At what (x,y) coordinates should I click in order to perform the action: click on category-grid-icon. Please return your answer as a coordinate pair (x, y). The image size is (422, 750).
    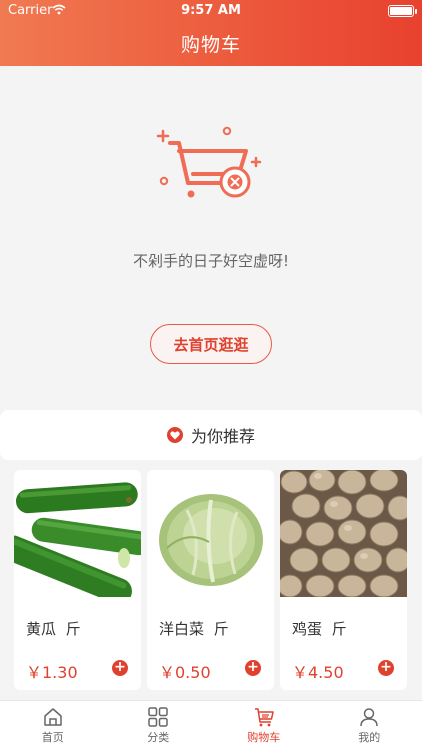
    Looking at the image, I should click on (158, 717).